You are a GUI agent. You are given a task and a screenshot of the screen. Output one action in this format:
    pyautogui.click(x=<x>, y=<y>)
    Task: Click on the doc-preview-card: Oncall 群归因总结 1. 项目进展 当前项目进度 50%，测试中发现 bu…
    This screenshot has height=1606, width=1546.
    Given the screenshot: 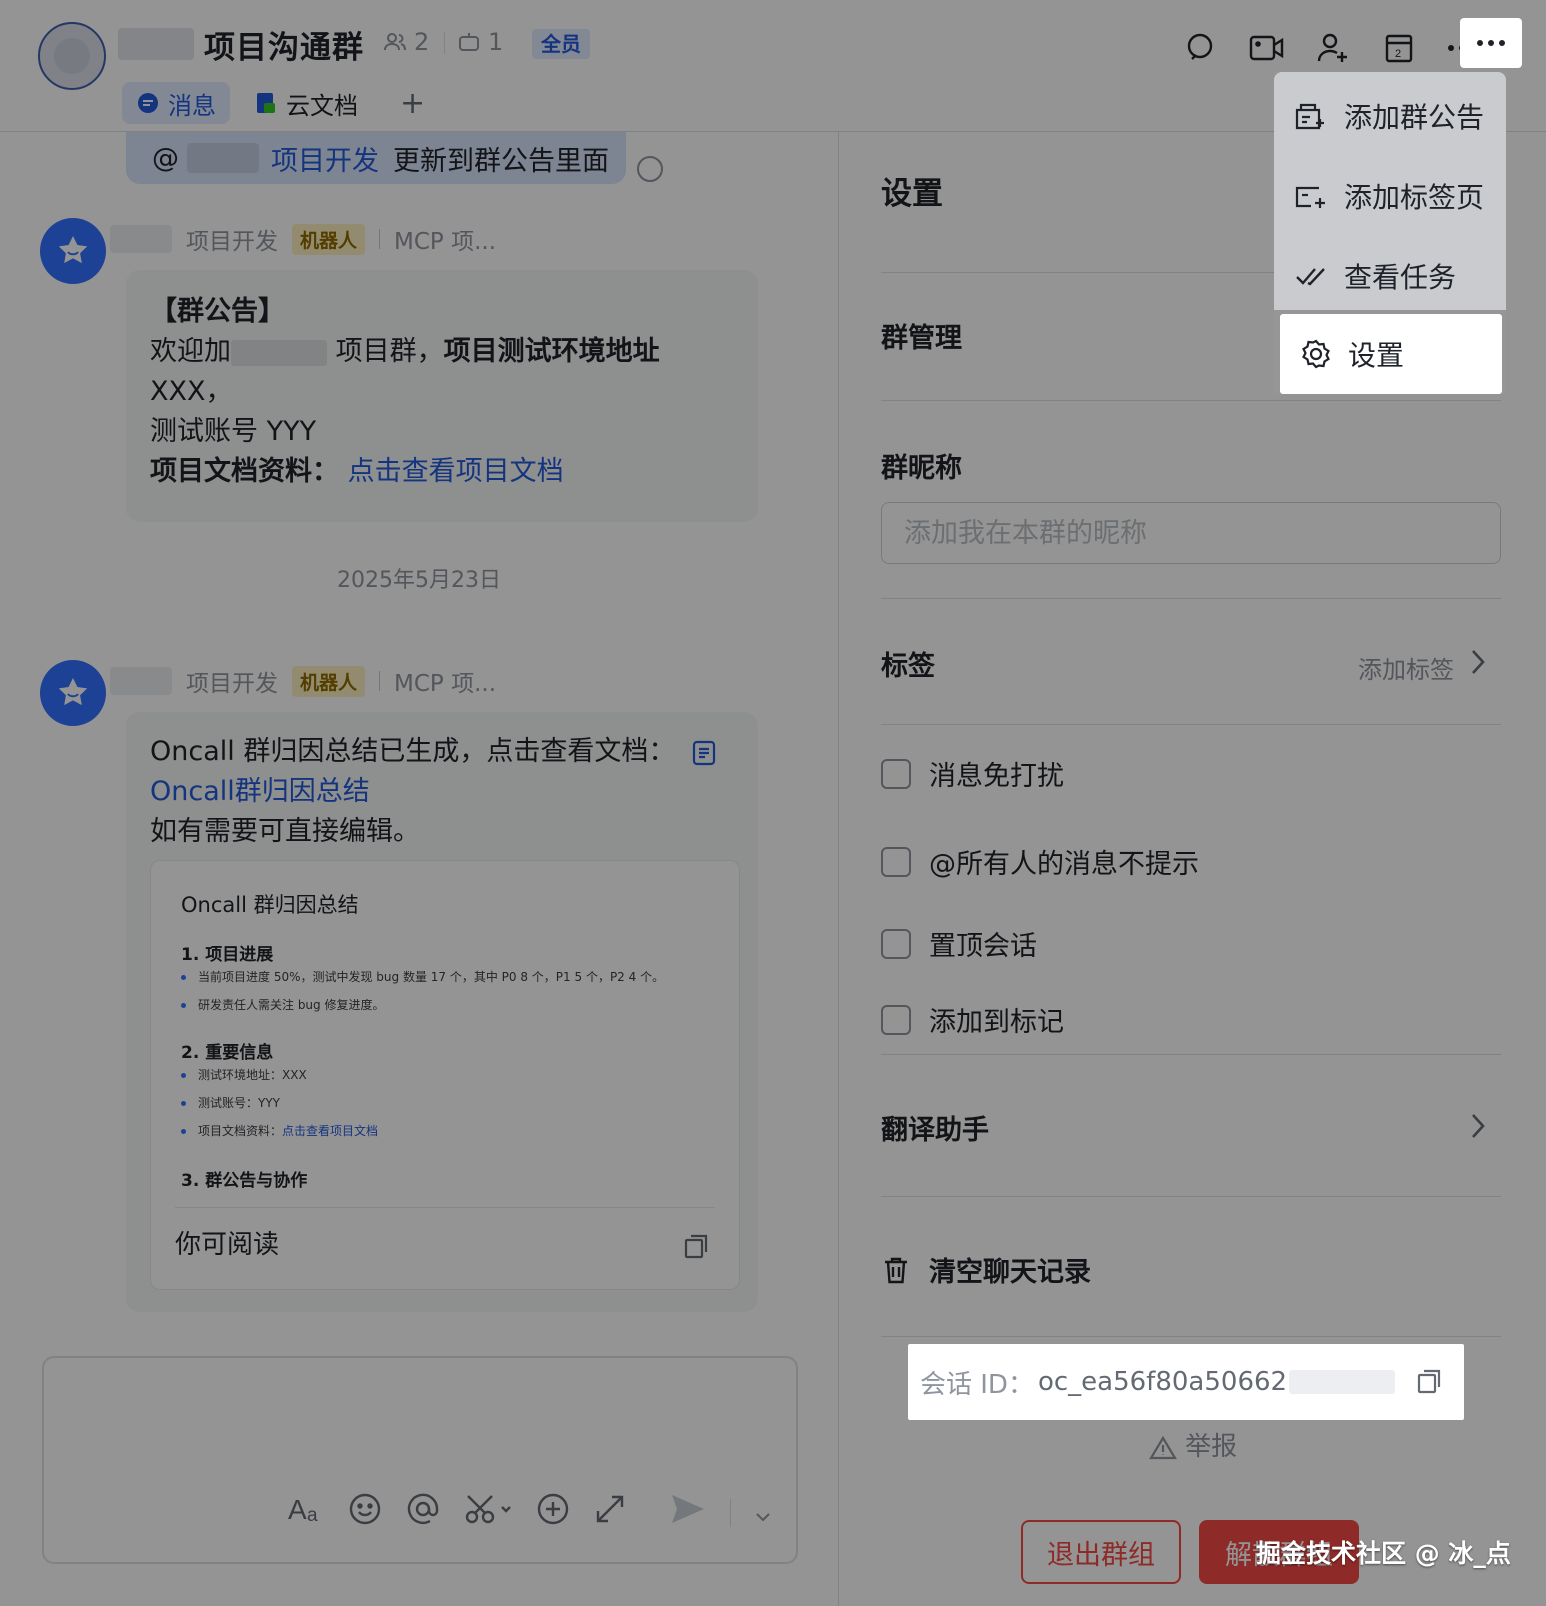 What is the action you would take?
    pyautogui.click(x=445, y=1075)
    